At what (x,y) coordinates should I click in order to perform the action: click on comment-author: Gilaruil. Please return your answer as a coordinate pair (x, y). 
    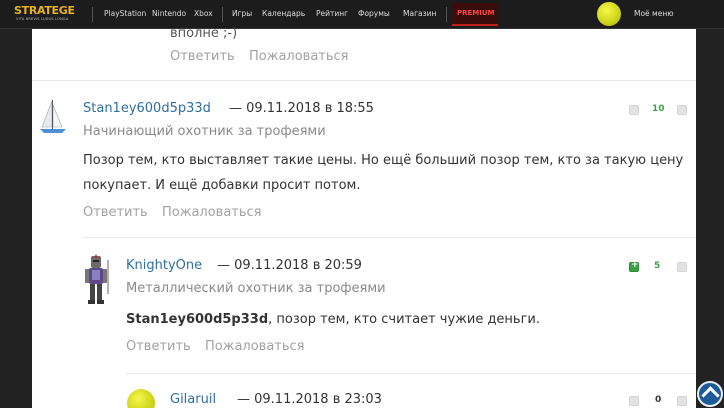
    Looking at the image, I should click on (193, 399).